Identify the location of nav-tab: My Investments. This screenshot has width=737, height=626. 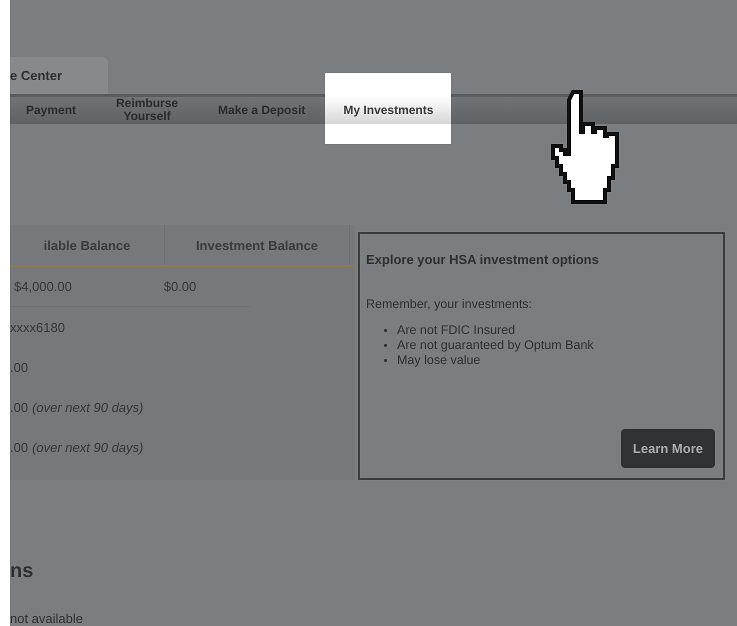
(388, 110).